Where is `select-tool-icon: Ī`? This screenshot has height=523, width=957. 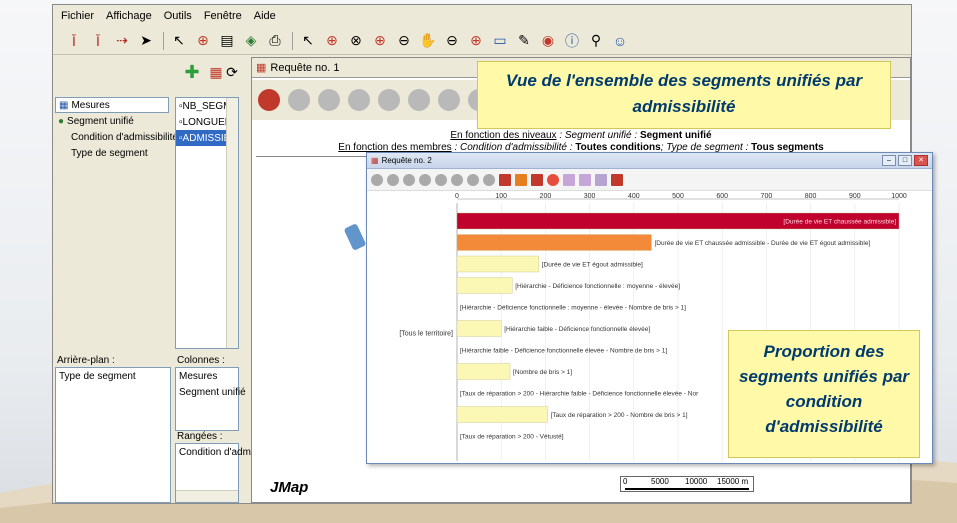
select-tool-icon: Ī is located at coordinates (74, 41).